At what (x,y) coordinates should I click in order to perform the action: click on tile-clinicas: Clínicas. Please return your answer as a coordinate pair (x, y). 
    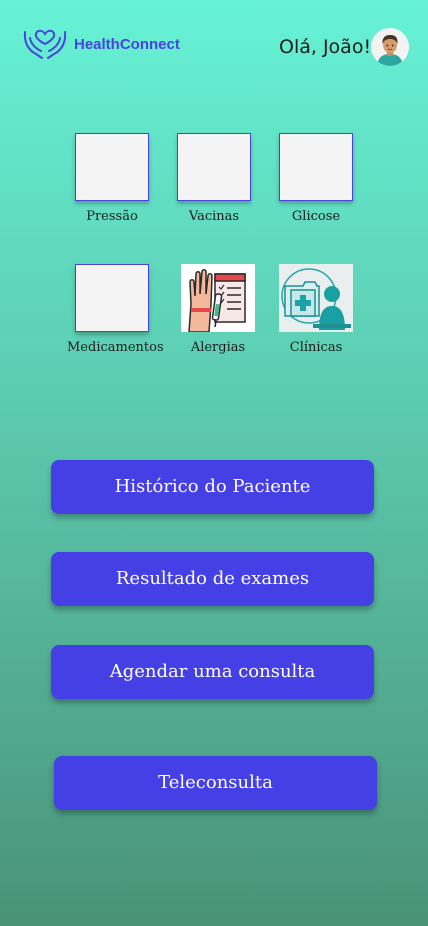
    Looking at the image, I should click on (316, 309).